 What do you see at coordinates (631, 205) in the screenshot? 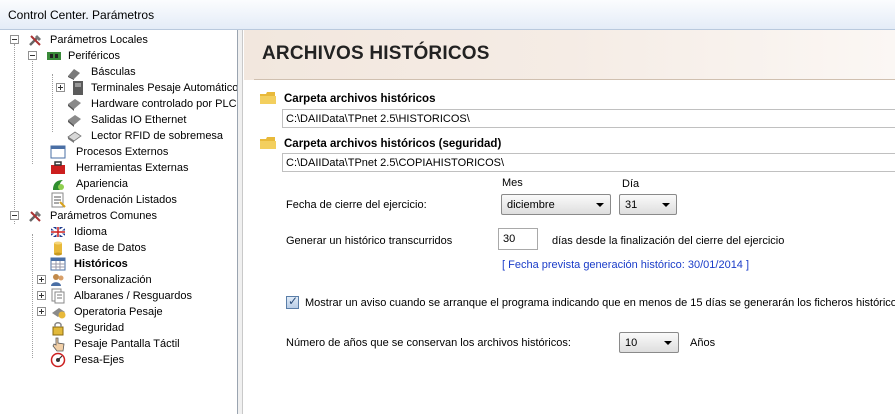
I see `dia-dropdown-value: 31` at bounding box center [631, 205].